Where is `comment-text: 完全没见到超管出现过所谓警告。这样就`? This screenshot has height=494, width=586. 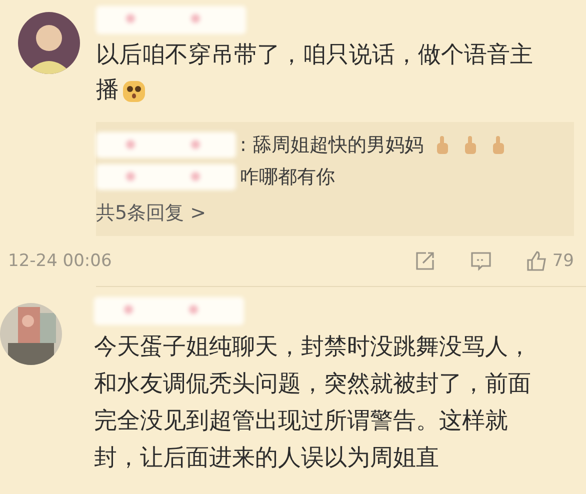
comment-text: 完全没见到超管出现过所谓警告。这样就 is located at coordinates (301, 421).